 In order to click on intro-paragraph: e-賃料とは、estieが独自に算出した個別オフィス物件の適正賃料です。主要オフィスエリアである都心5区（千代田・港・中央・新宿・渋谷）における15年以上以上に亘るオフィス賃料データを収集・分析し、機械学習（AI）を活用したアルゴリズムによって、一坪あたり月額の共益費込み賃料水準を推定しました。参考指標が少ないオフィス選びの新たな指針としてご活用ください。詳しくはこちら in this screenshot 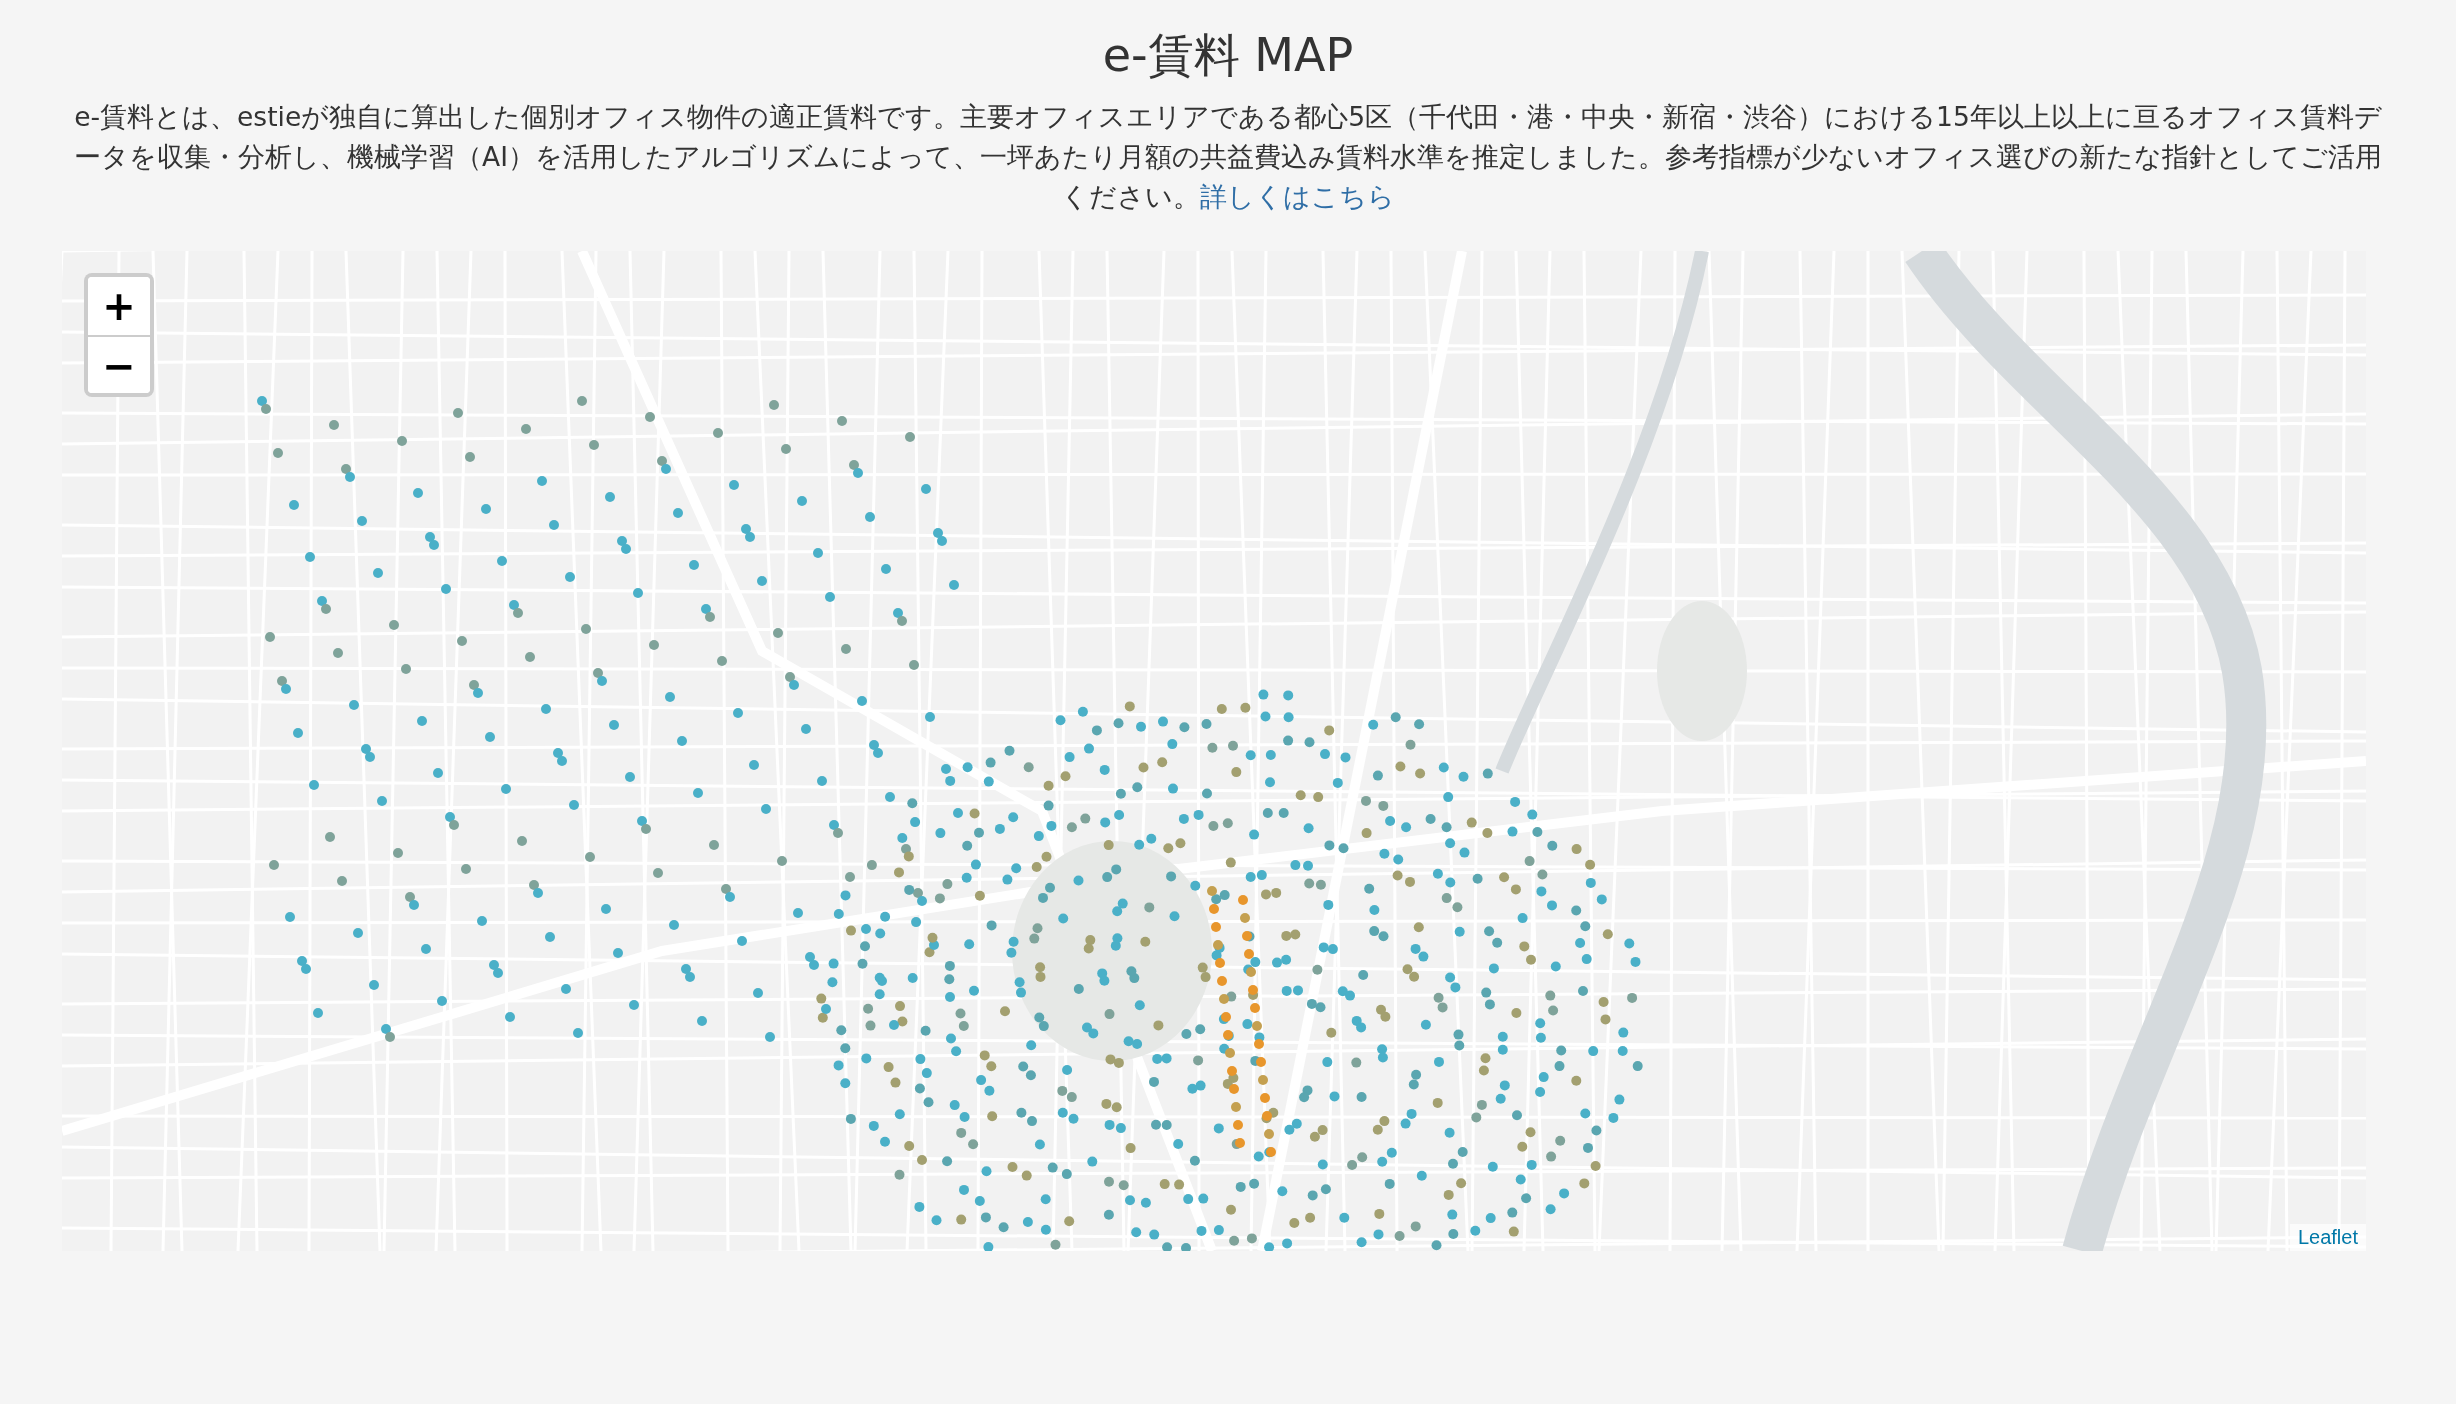, I will do `click(1228, 157)`.